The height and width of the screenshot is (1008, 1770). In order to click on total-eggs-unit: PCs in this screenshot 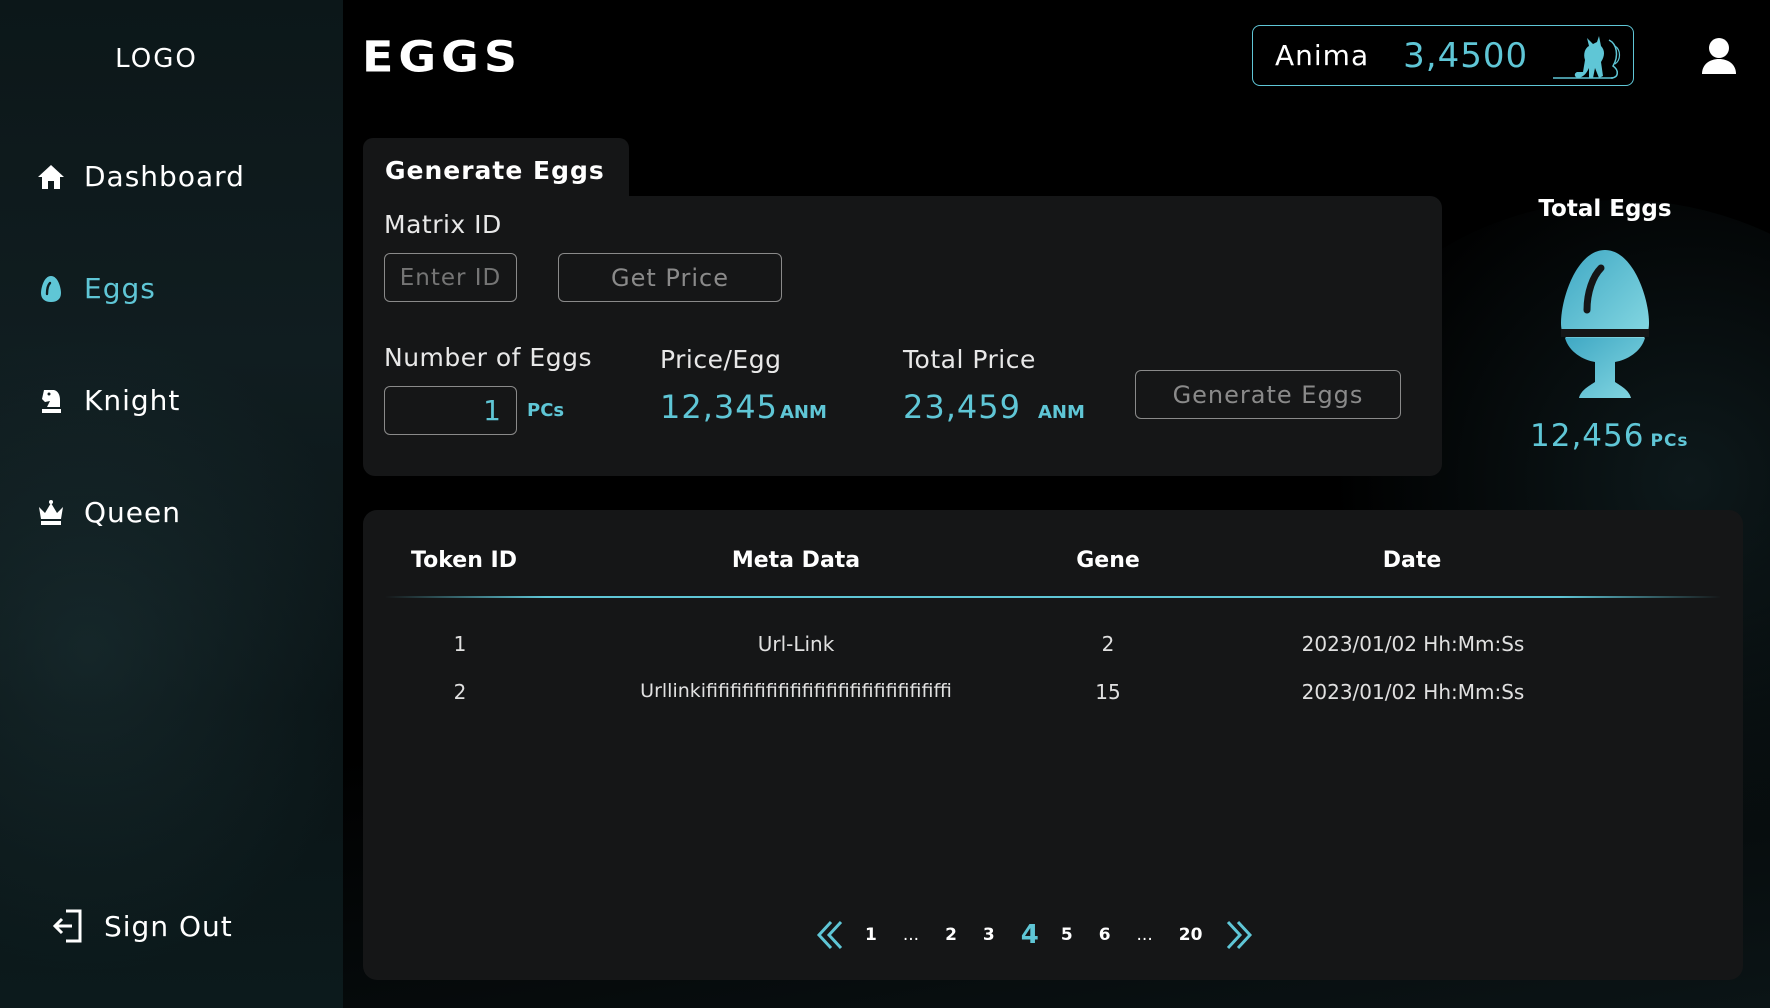, I will do `click(1669, 441)`.